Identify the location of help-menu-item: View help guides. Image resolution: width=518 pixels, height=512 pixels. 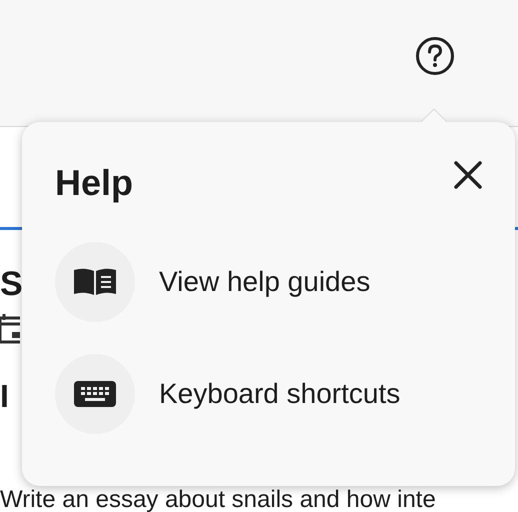
(285, 282).